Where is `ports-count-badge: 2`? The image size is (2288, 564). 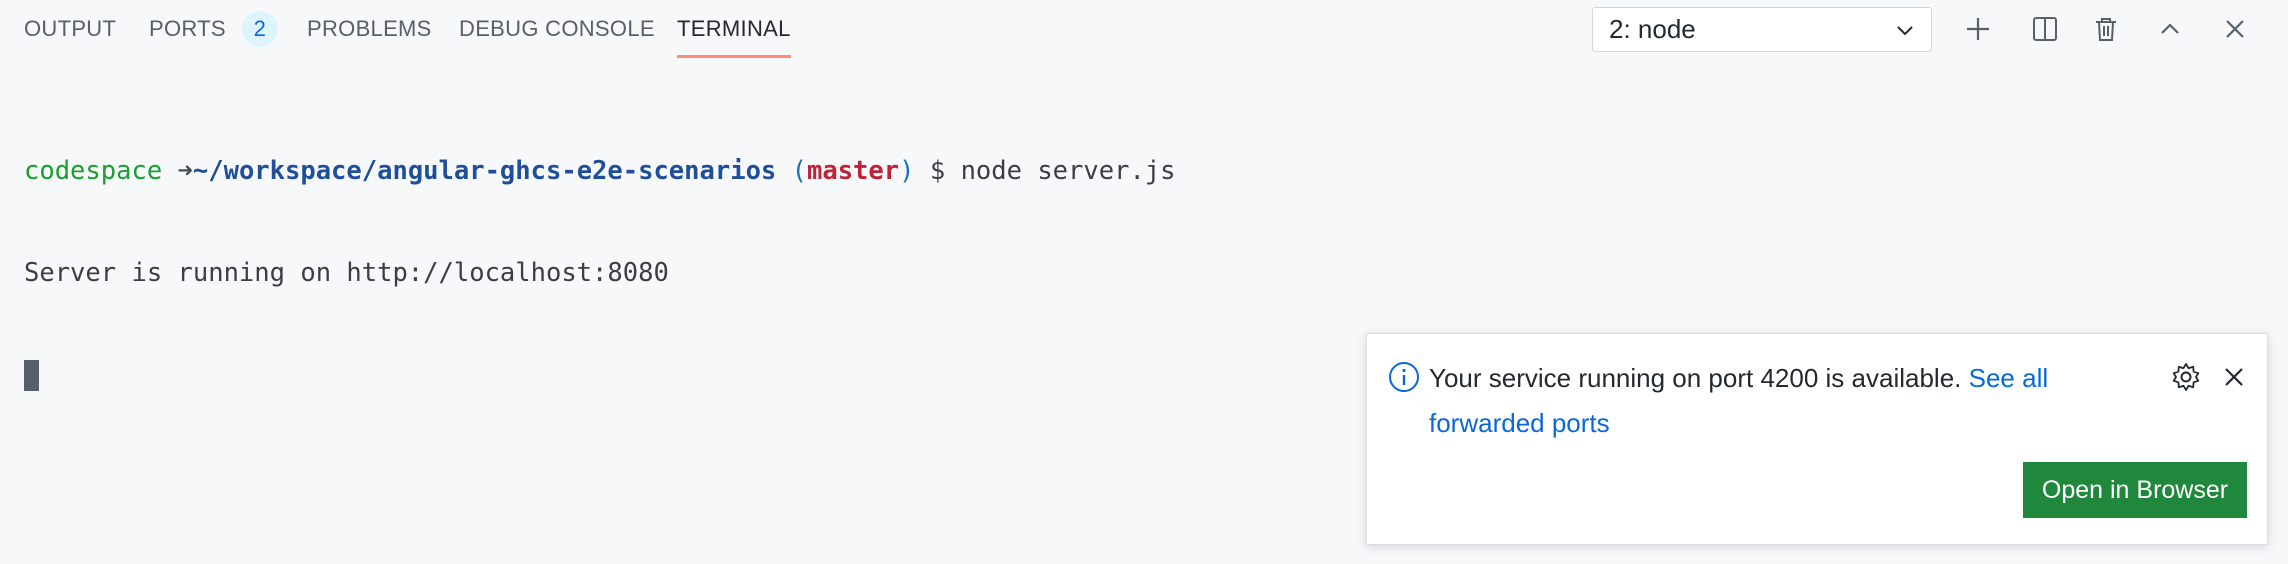
ports-count-badge: 2 is located at coordinates (259, 29).